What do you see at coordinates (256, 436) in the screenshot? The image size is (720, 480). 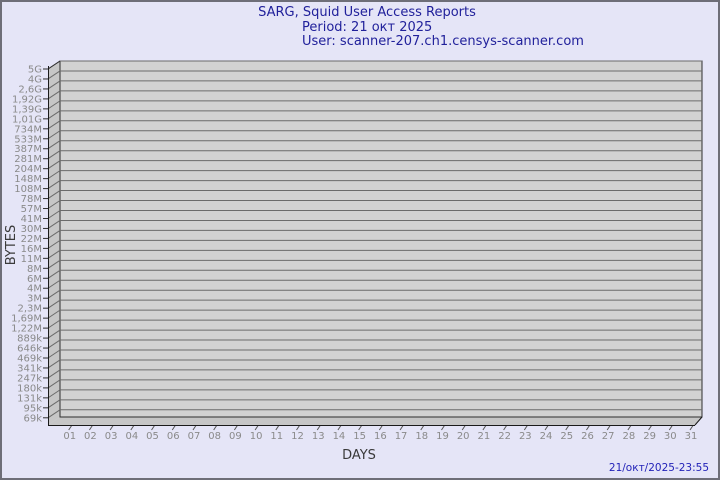 I see `x-tick-label: 10` at bounding box center [256, 436].